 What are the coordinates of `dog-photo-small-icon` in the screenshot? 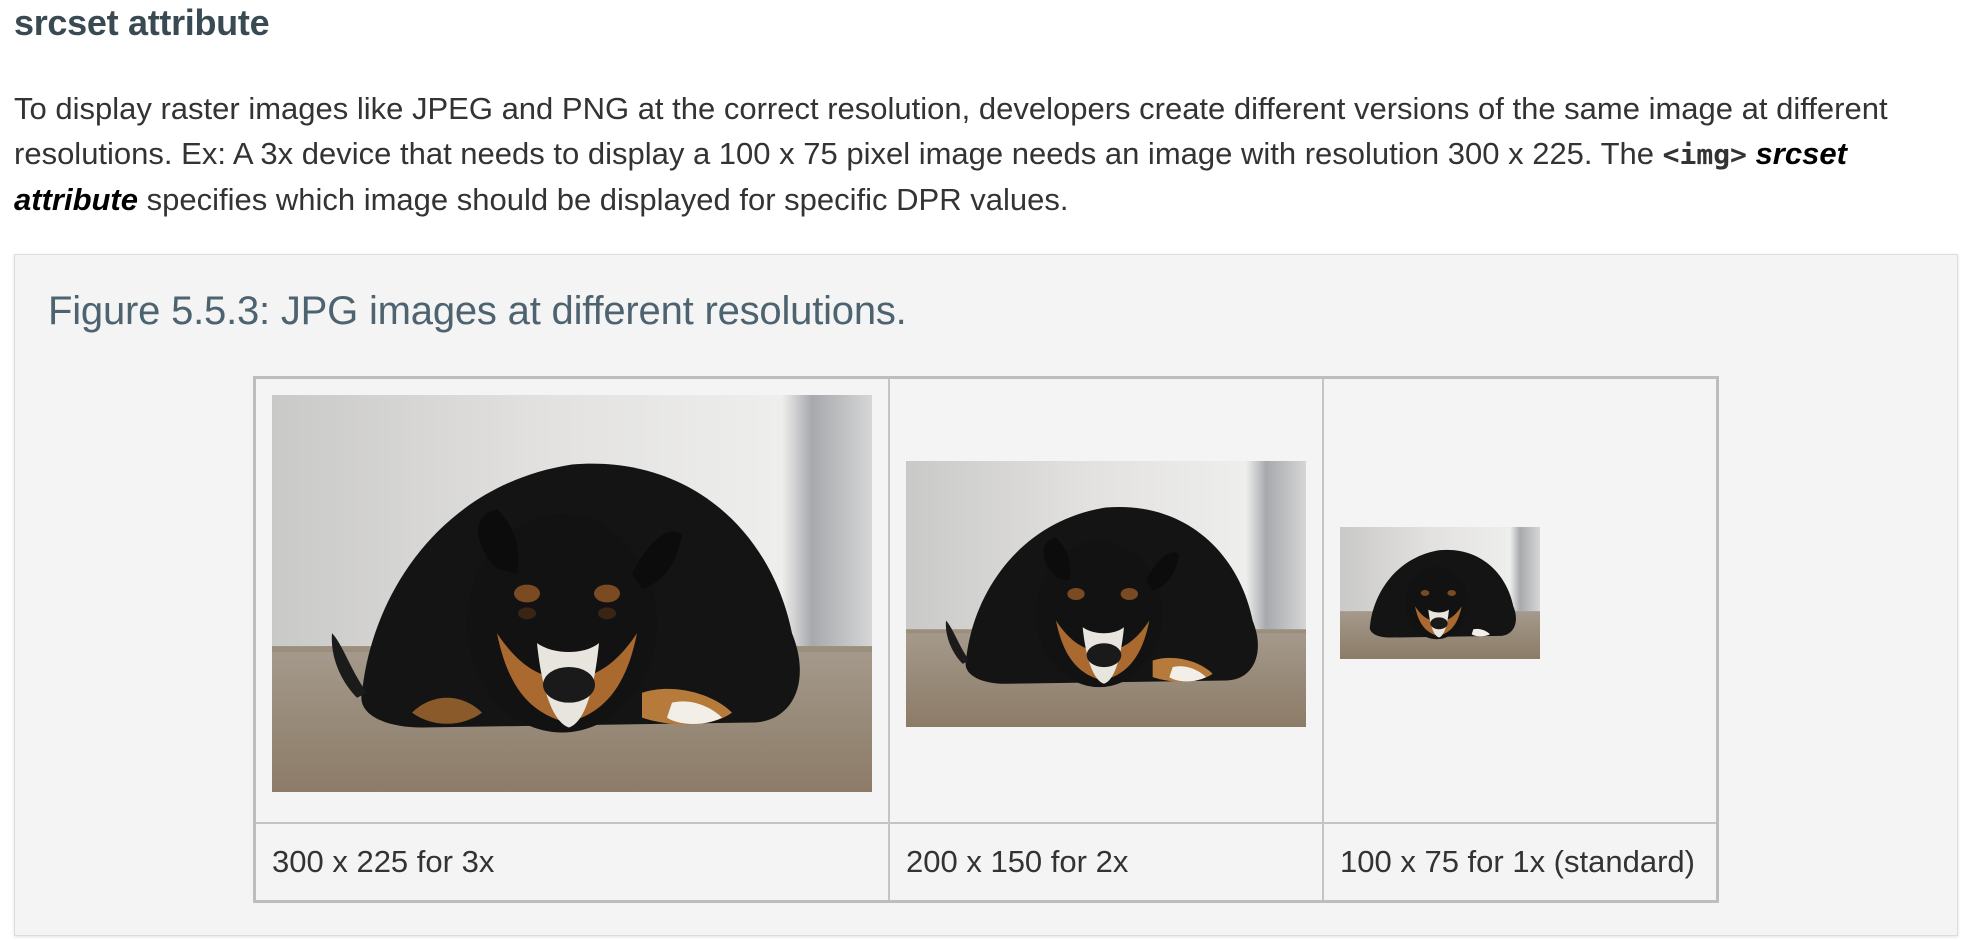 It's located at (1440, 593).